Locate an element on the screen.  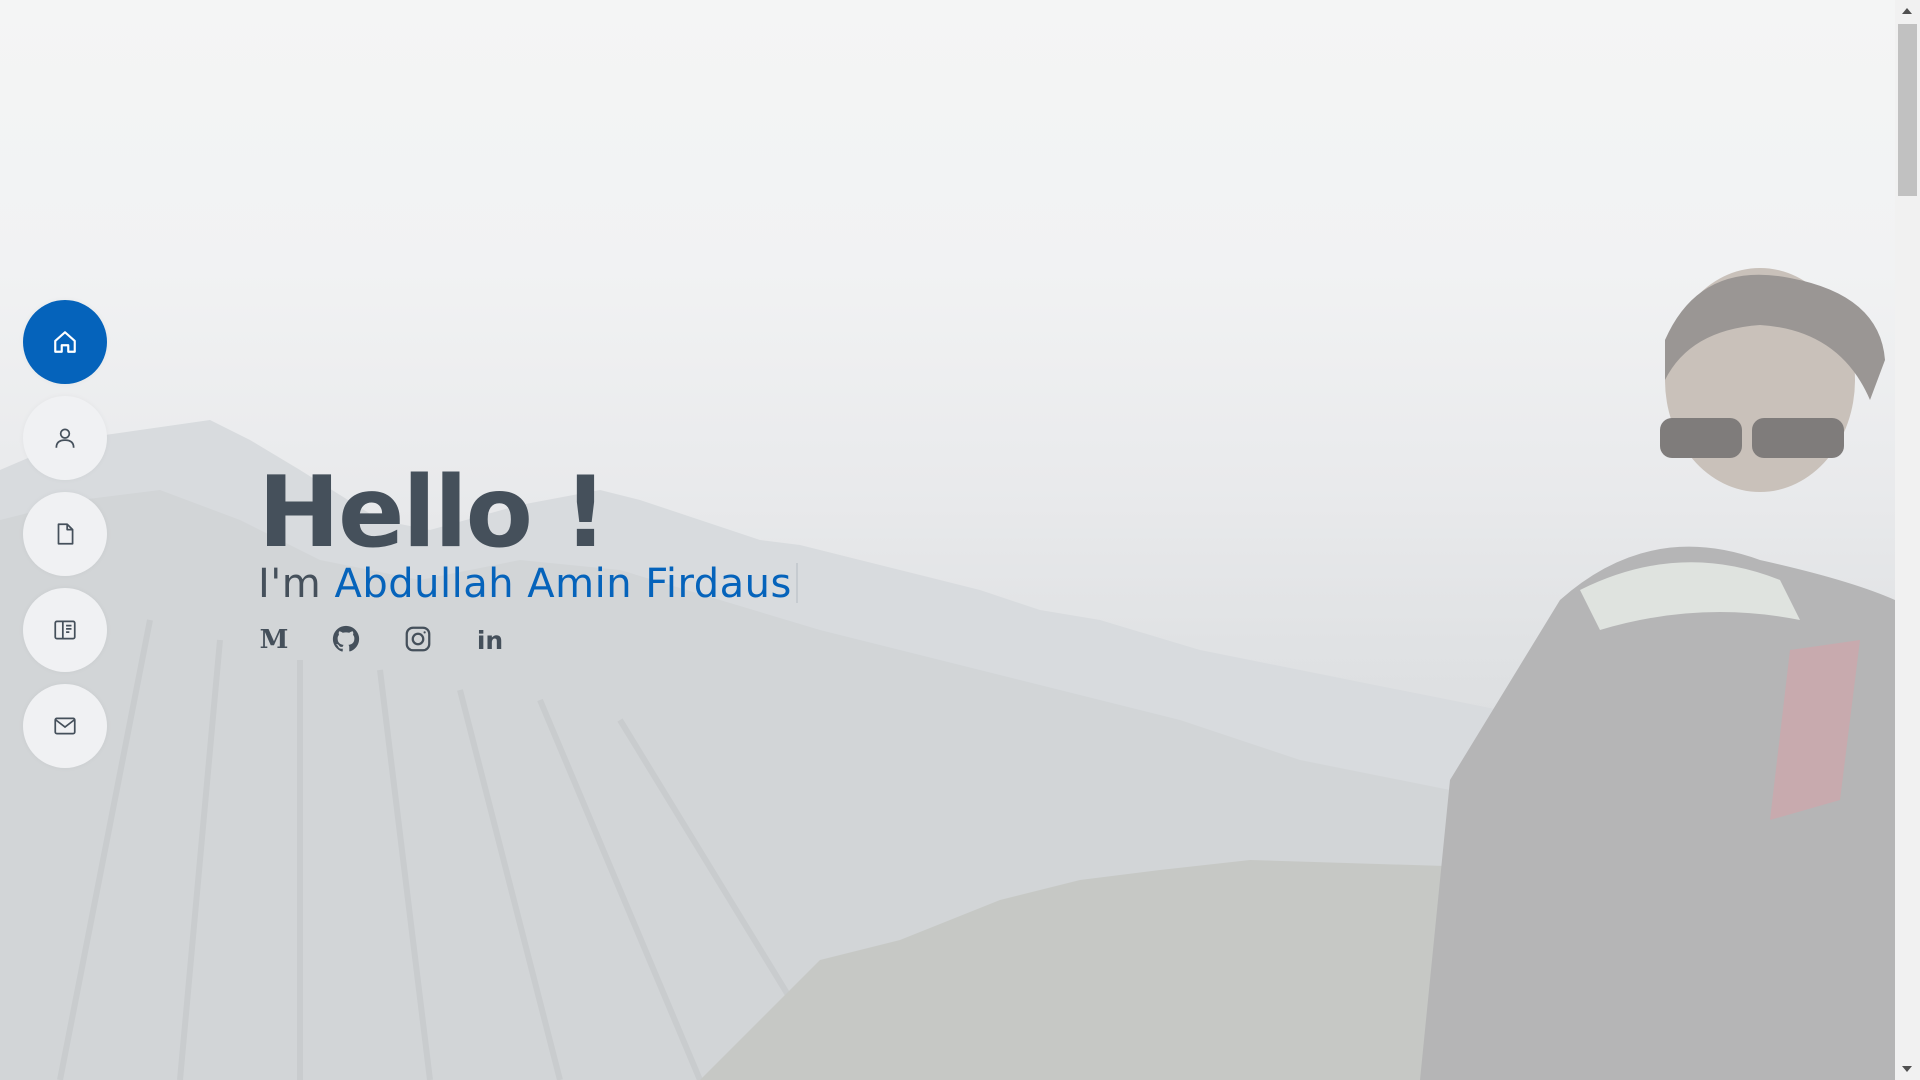
file-icon is located at coordinates (65, 534).